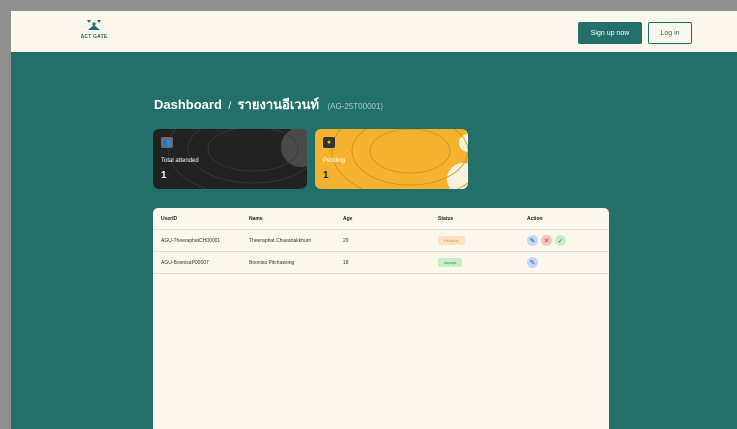 The image size is (737, 429). What do you see at coordinates (346, 241) in the screenshot?
I see `age-cell: 20` at bounding box center [346, 241].